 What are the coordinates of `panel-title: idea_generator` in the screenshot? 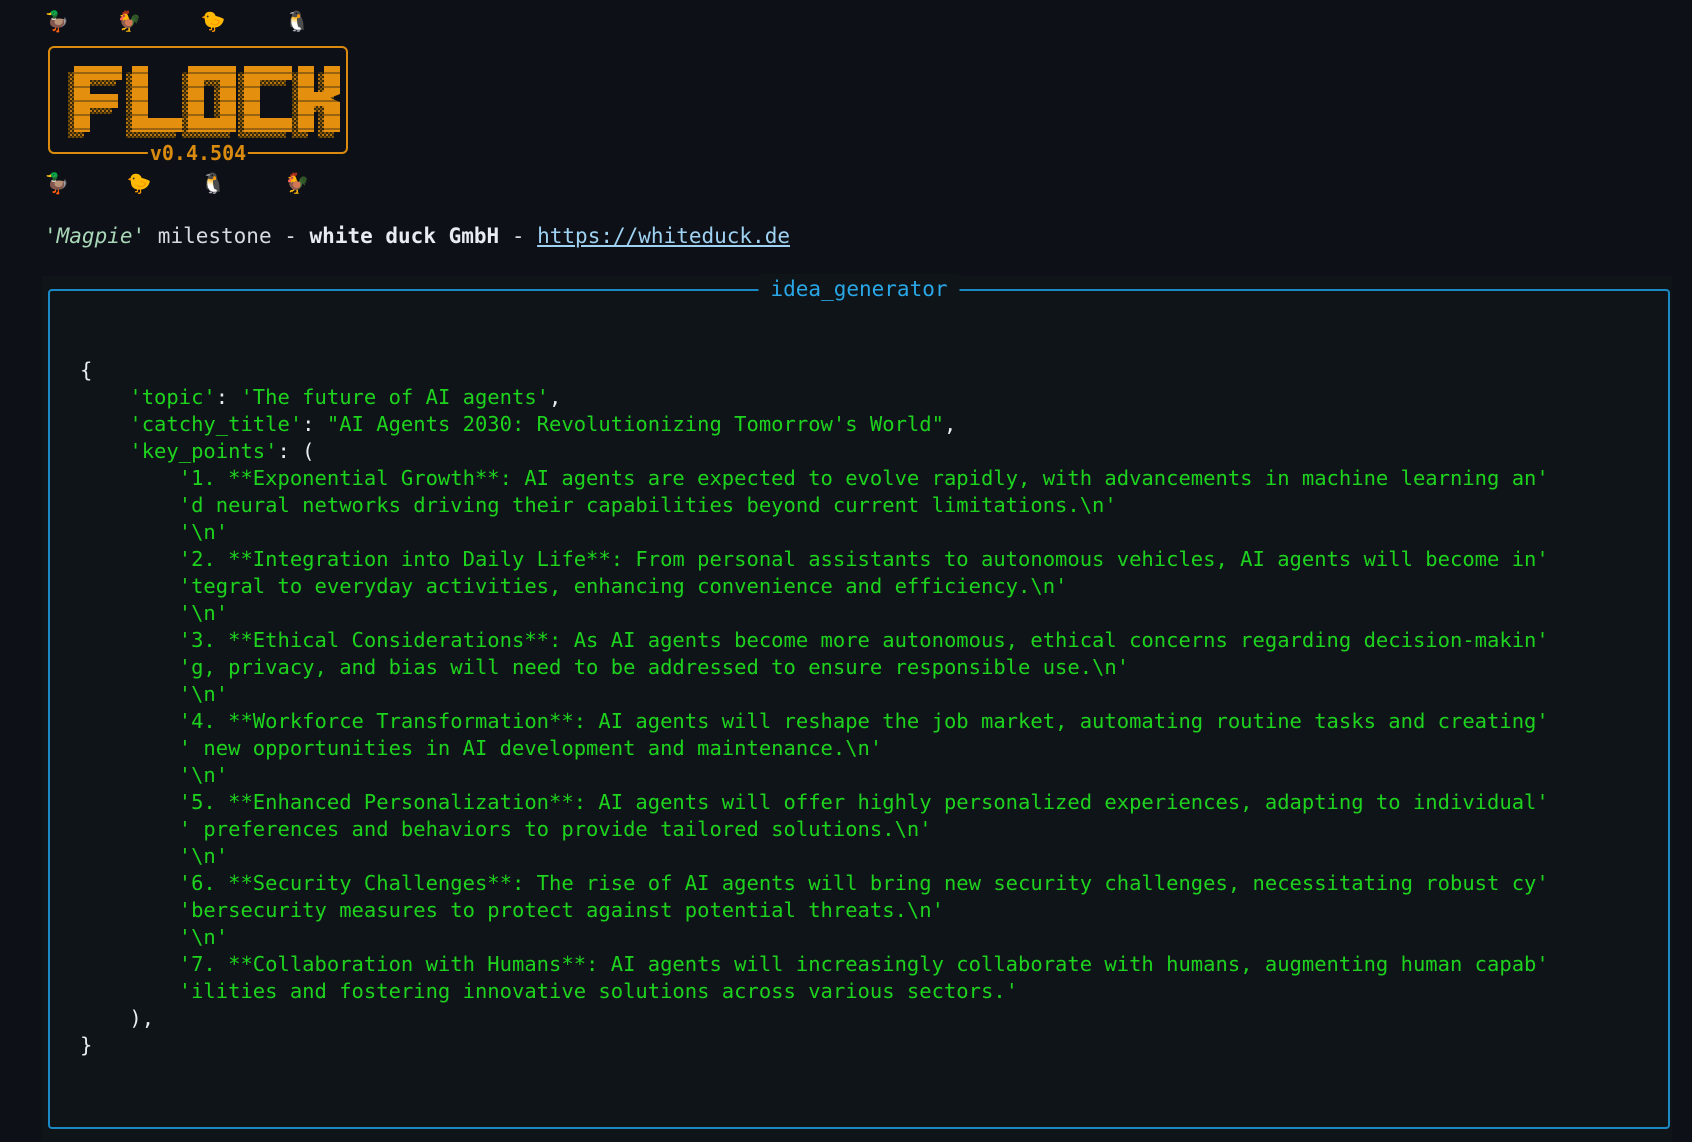 It's located at (859, 289).